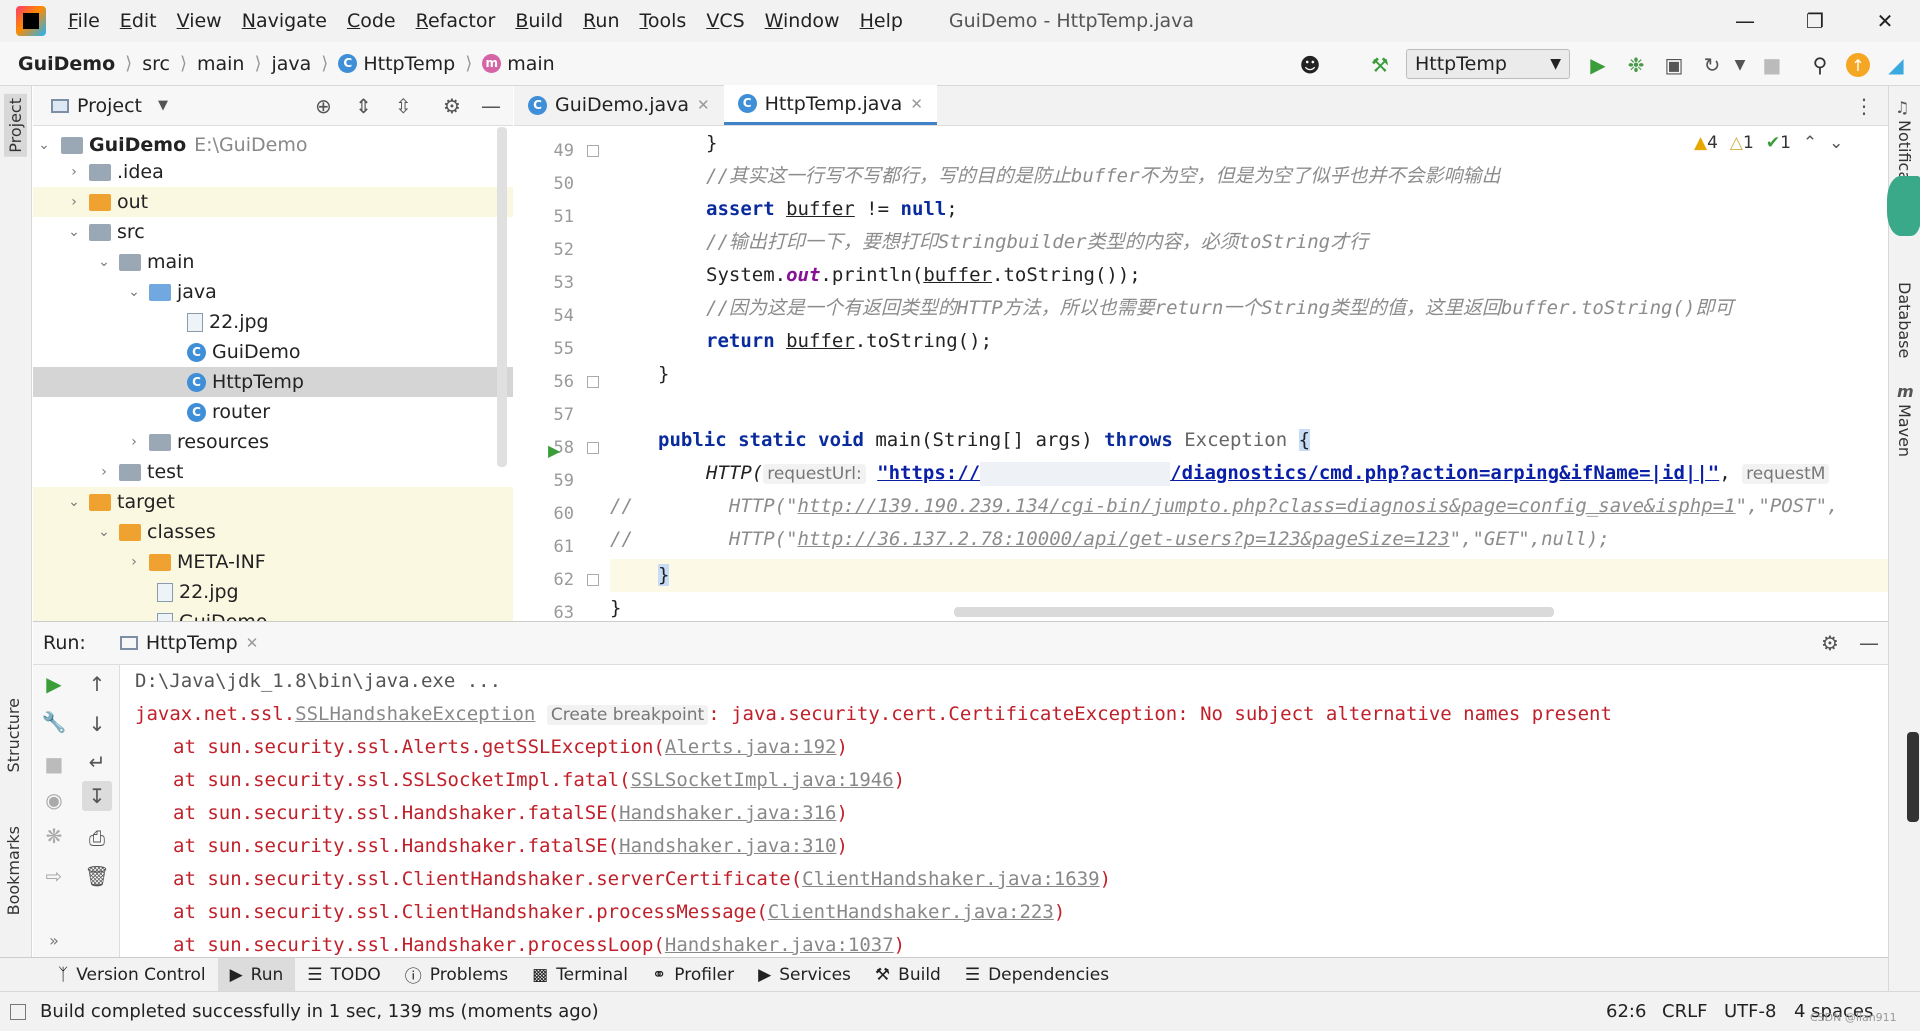 Image resolution: width=1920 pixels, height=1031 pixels. What do you see at coordinates (273, 614) in the screenshot?
I see `tree-node-target-guidemo: GuiDemo` at bounding box center [273, 614].